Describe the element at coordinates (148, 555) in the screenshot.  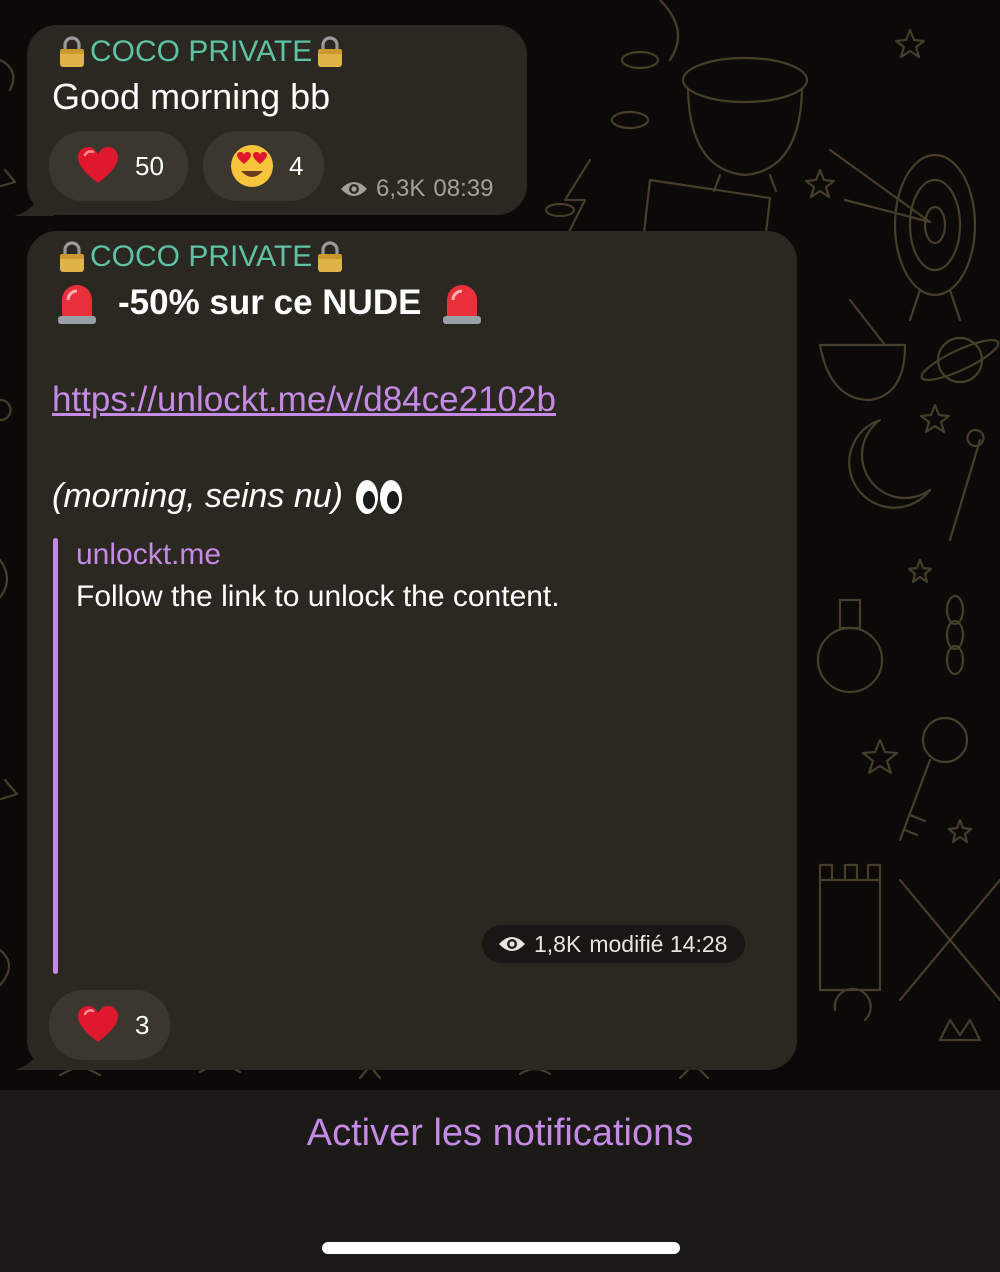
I see `link-preview-site: unlockt.me` at that location.